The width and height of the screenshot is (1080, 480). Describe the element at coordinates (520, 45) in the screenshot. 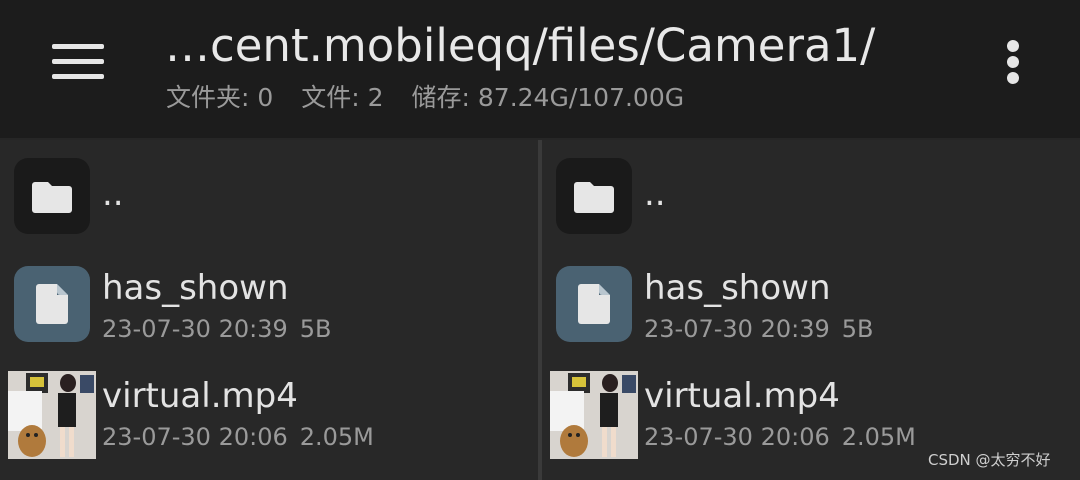

I see `current-path: …cent.mobileqq/files/Camera1/` at that location.